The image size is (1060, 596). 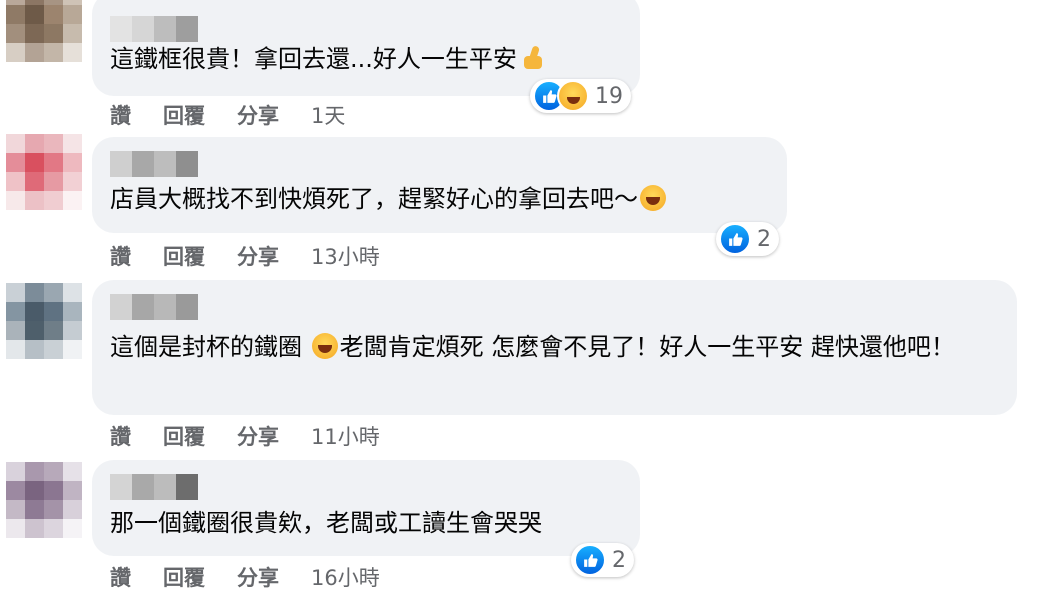 I want to click on reaction-summary: 19, so click(x=580, y=96).